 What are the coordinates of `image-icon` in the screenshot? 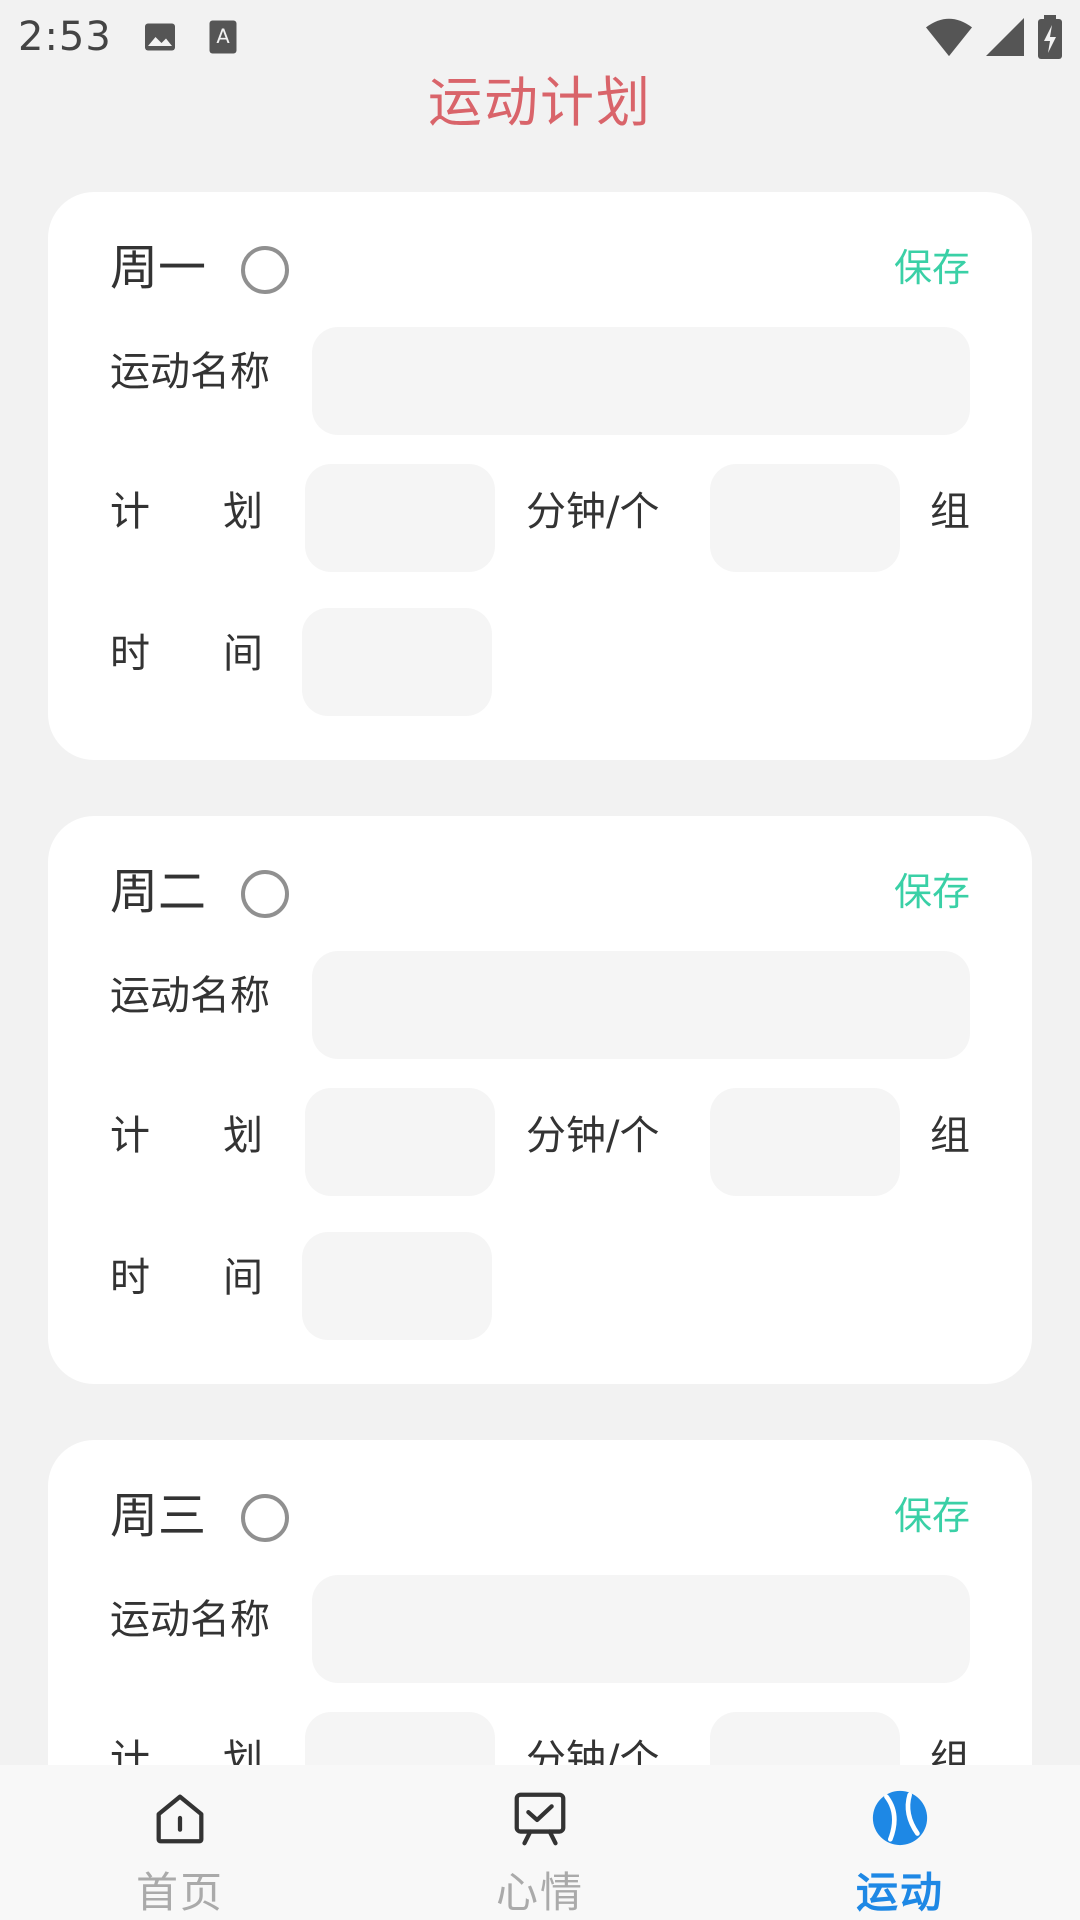 It's located at (159, 37).